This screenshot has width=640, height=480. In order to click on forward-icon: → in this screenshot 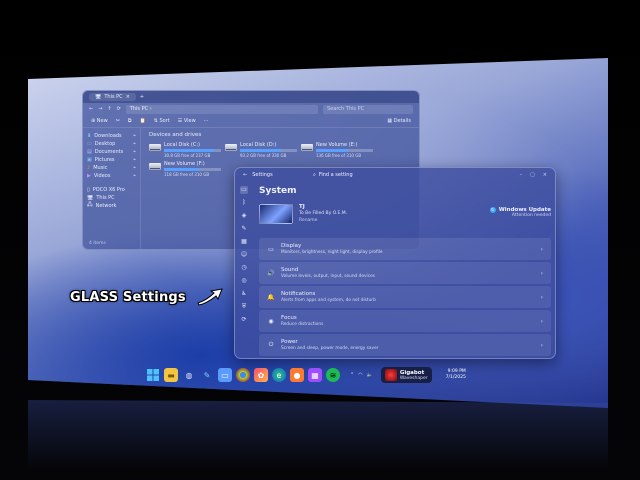, I will do `click(100, 109)`.